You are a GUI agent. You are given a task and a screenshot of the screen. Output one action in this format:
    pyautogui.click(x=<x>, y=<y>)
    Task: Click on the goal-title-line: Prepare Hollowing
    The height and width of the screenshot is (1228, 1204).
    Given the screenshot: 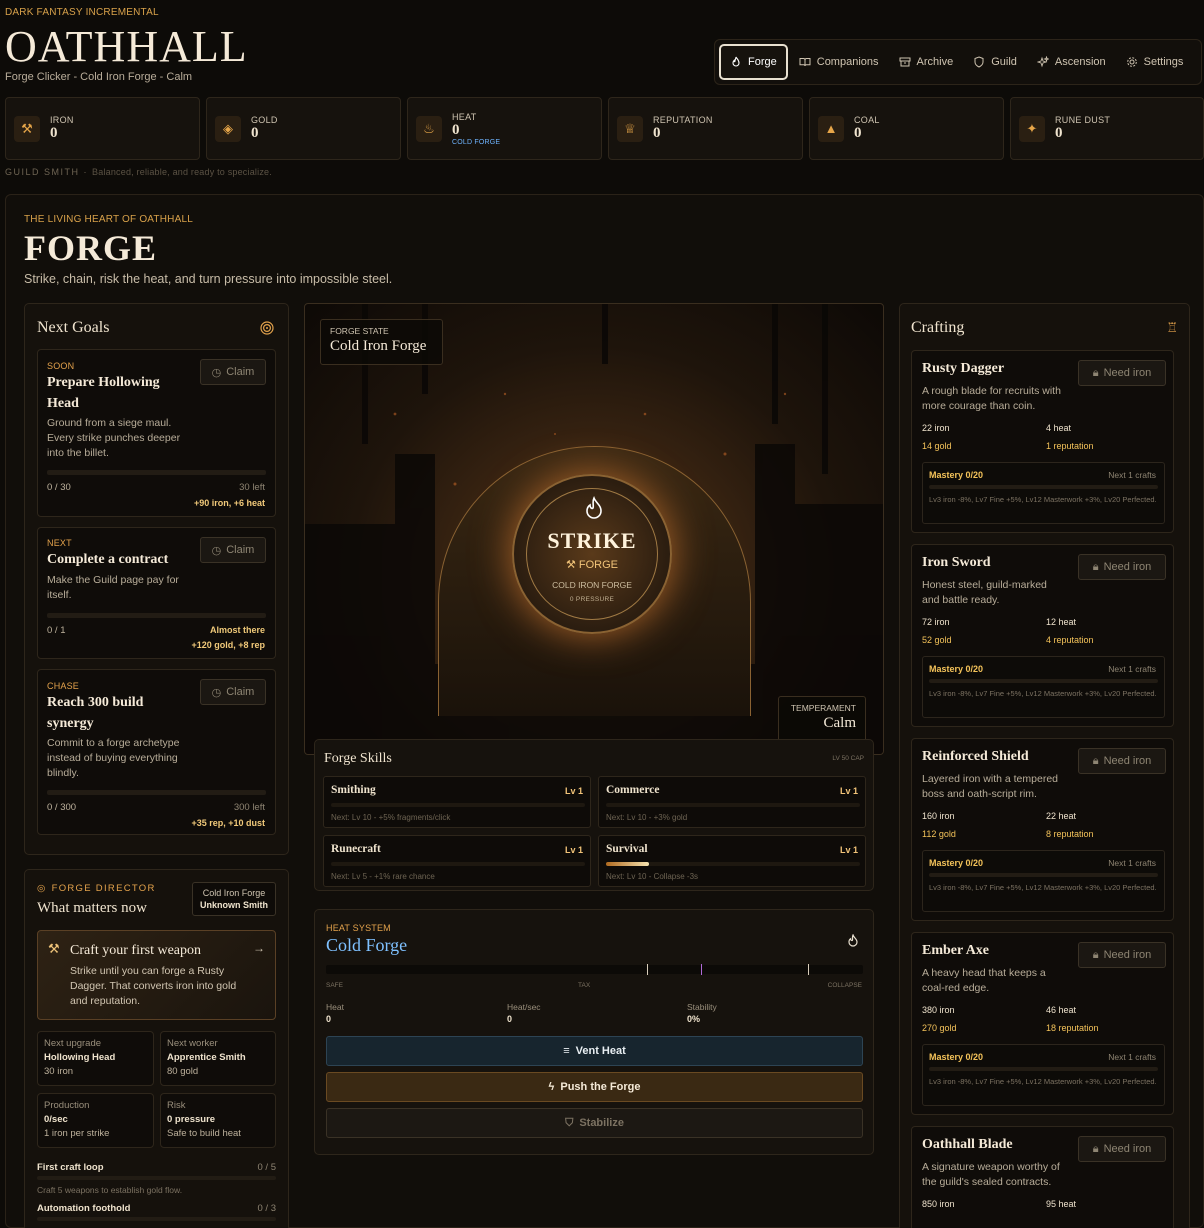 What is the action you would take?
    pyautogui.click(x=103, y=382)
    